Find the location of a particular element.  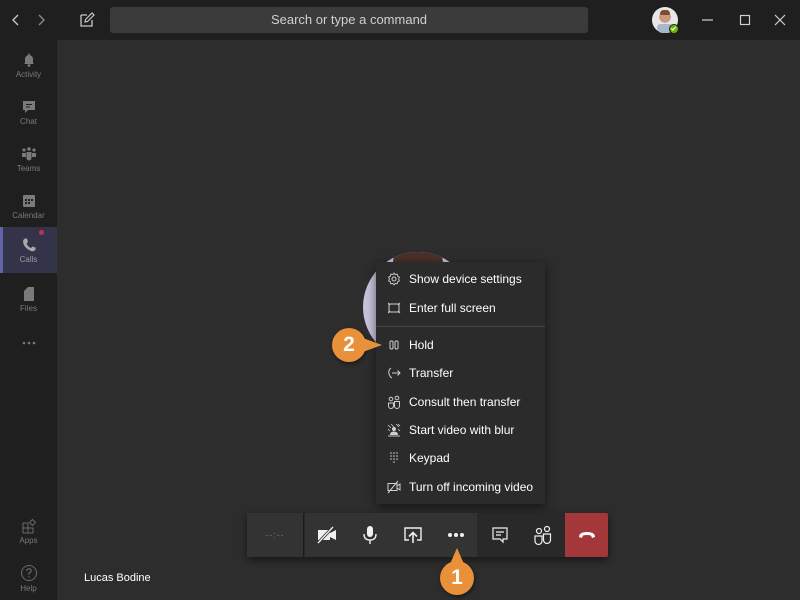

video-blur-icon is located at coordinates (394, 430).